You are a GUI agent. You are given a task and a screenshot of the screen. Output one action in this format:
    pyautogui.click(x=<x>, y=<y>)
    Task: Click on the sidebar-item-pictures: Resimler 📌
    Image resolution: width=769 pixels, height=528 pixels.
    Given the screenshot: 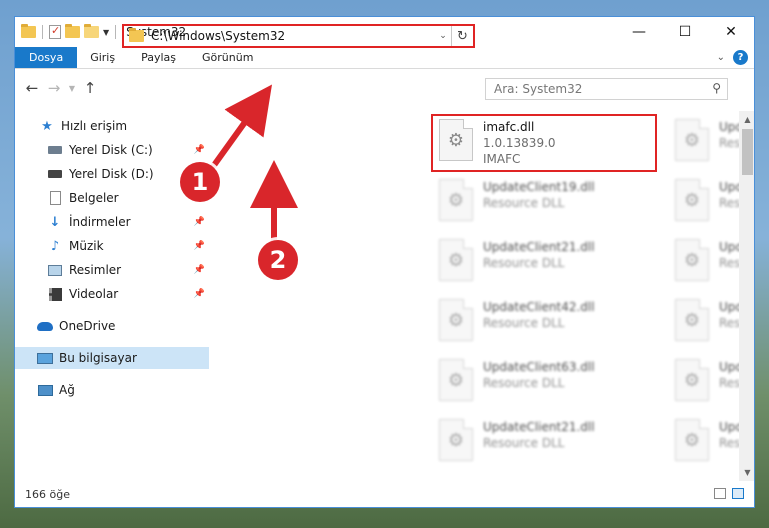 What is the action you would take?
    pyautogui.click(x=112, y=270)
    